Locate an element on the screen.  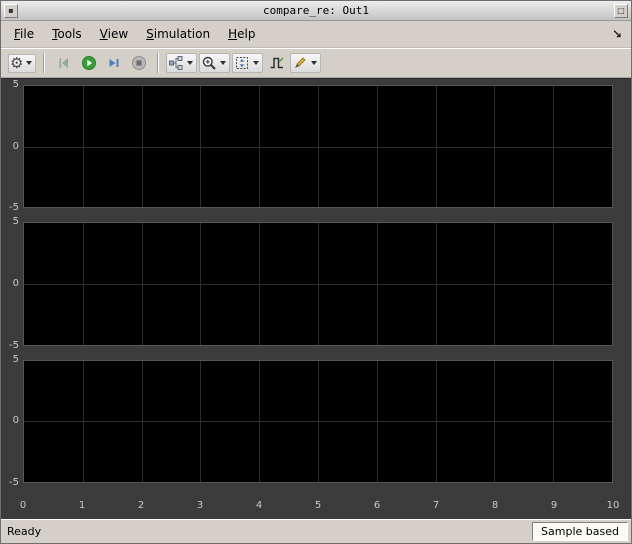
span-icon is located at coordinates (242, 63).